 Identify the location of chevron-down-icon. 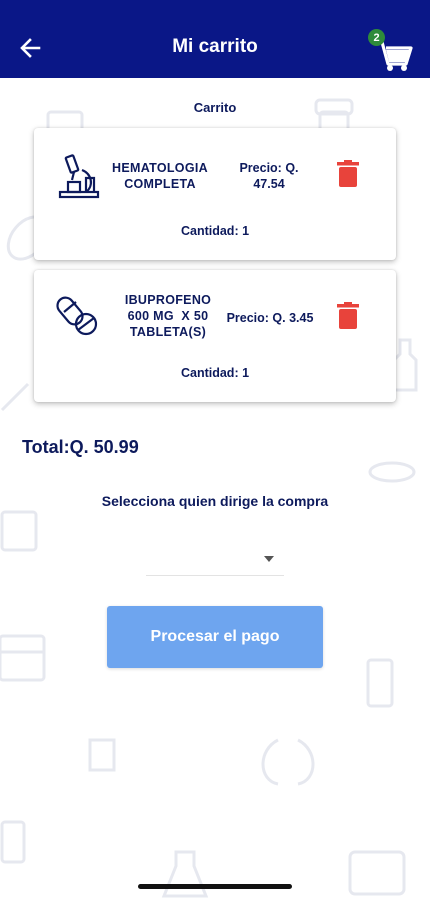
(269, 559).